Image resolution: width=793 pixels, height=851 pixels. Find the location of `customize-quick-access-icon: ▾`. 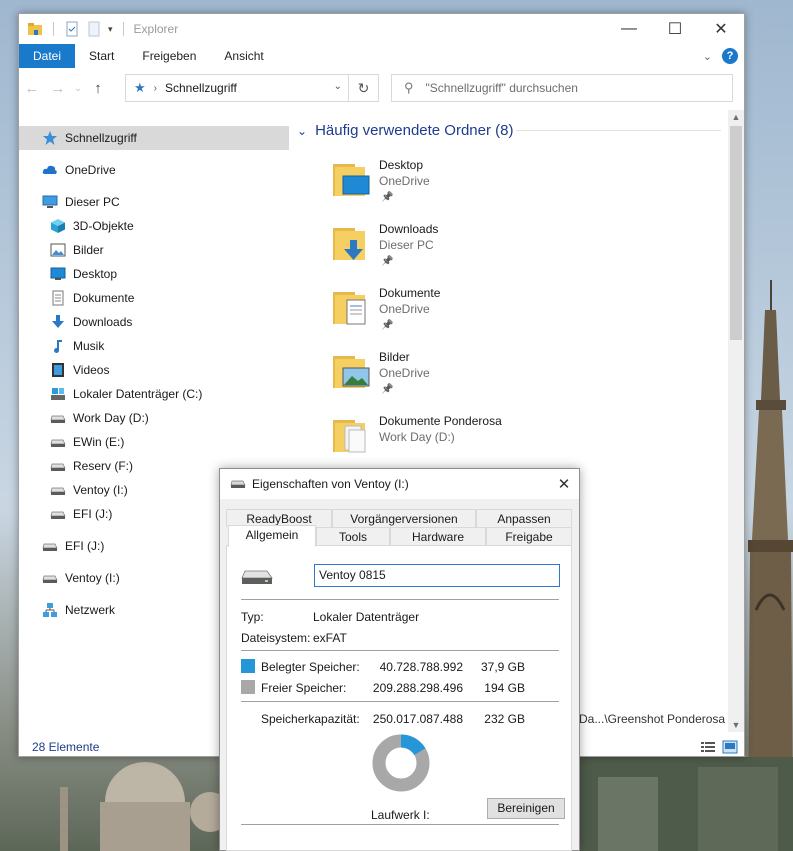

customize-quick-access-icon: ▾ is located at coordinates (110, 29).